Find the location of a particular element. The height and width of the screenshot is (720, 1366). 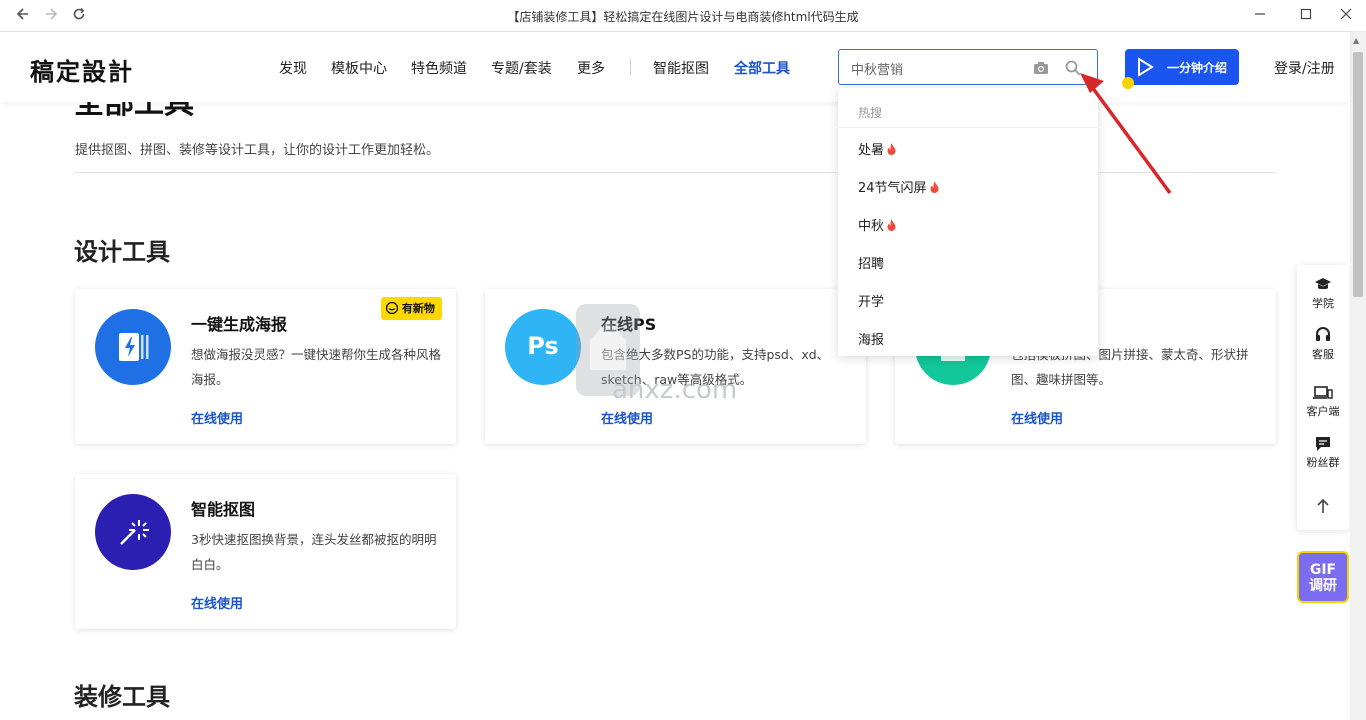

arrow-up-icon is located at coordinates (1323, 505).